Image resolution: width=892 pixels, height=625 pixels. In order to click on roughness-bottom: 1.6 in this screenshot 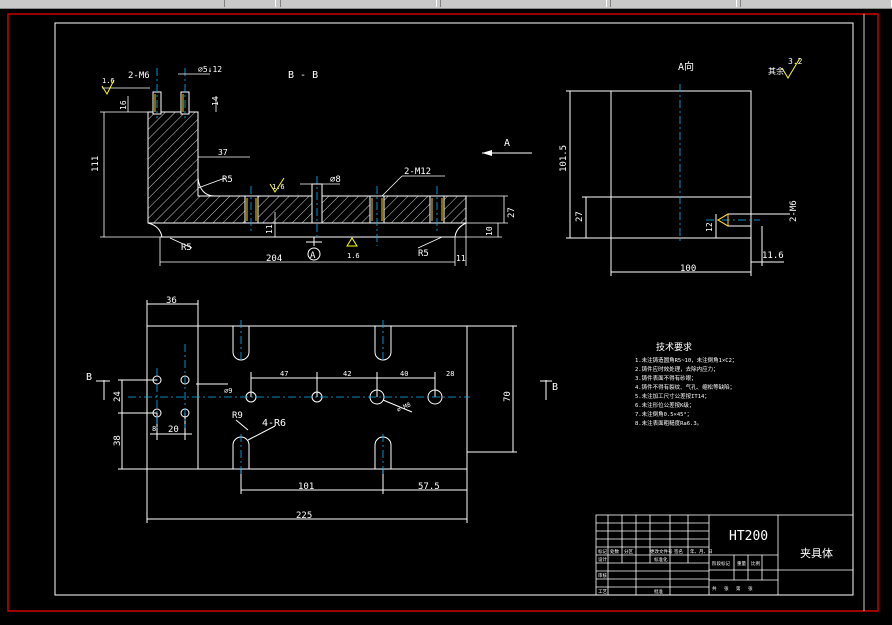, I will do `click(353, 256)`.